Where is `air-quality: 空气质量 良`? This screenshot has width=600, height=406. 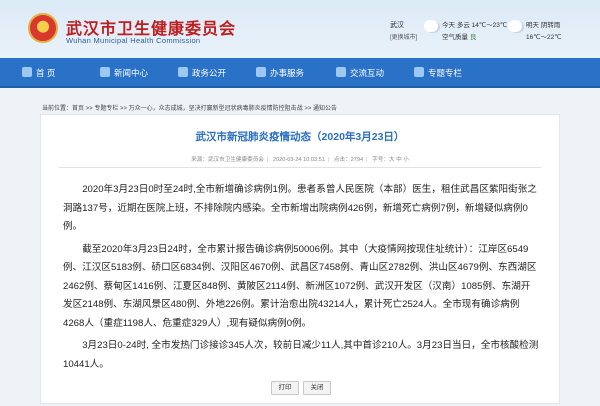 air-quality: 空气质量 良 is located at coordinates (459, 37).